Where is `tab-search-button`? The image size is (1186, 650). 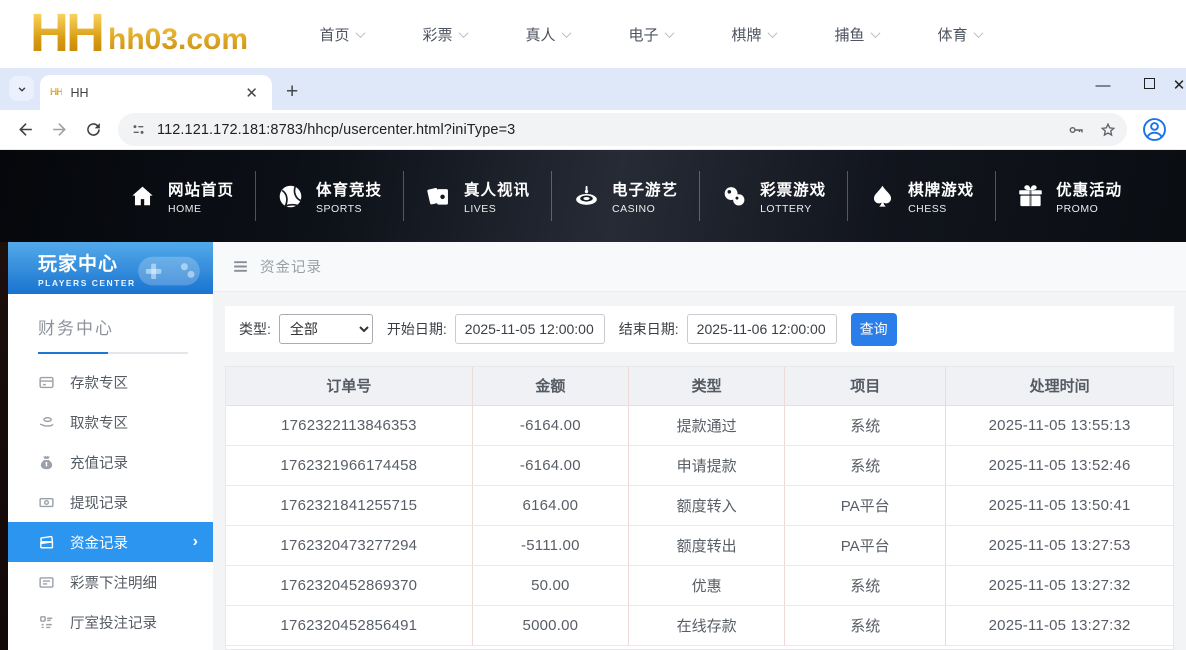 tab-search-button is located at coordinates (21, 88).